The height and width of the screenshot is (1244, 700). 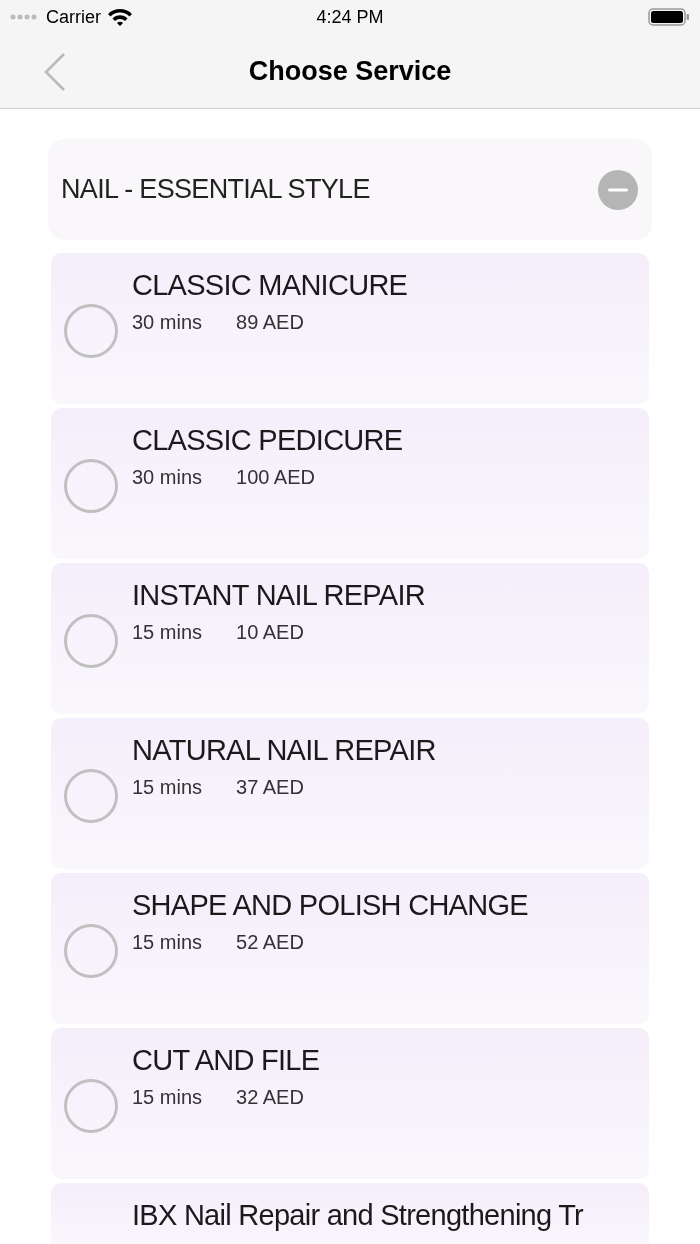 I want to click on service-name: CLASSIC MANICURE, so click(x=270, y=285).